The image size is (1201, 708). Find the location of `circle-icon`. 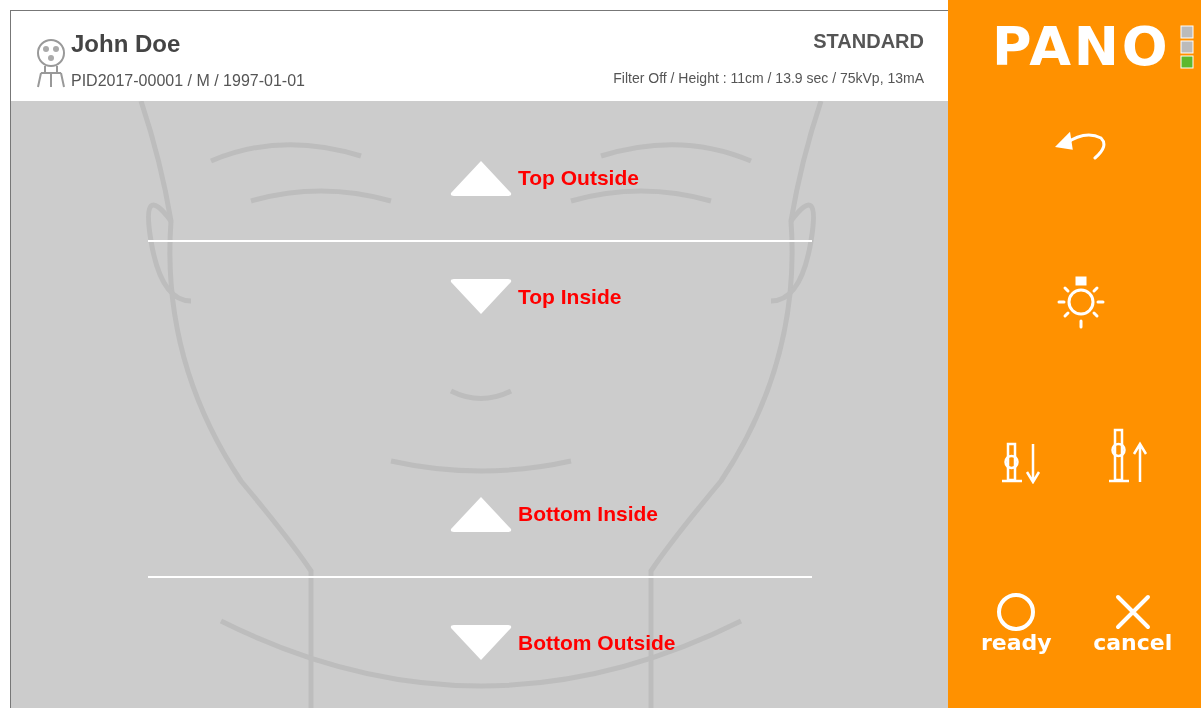

circle-icon is located at coordinates (1016, 612).